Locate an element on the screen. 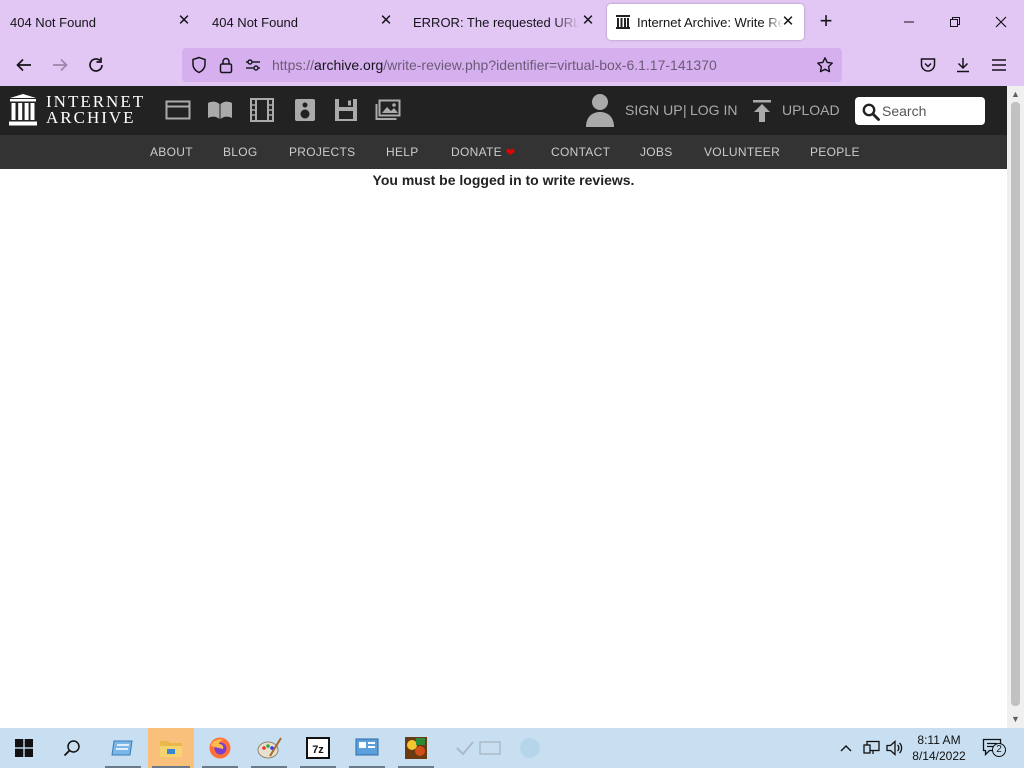 The height and width of the screenshot is (768, 1024). ia-search-box is located at coordinates (920, 111).